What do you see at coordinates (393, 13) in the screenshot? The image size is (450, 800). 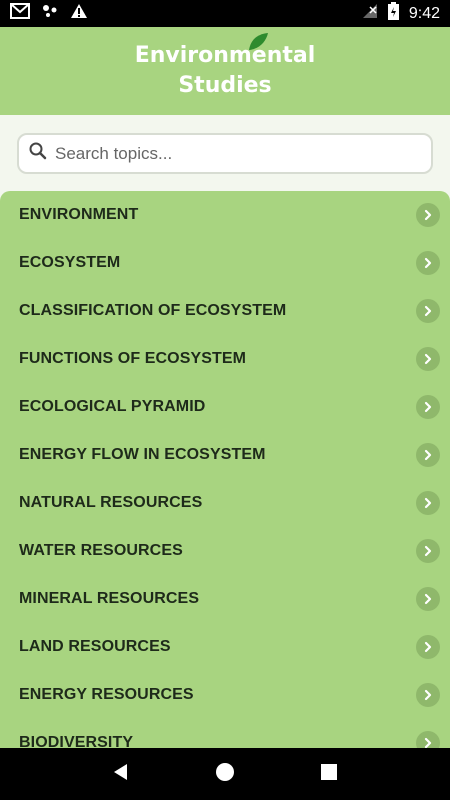 I see `battery-icon` at bounding box center [393, 13].